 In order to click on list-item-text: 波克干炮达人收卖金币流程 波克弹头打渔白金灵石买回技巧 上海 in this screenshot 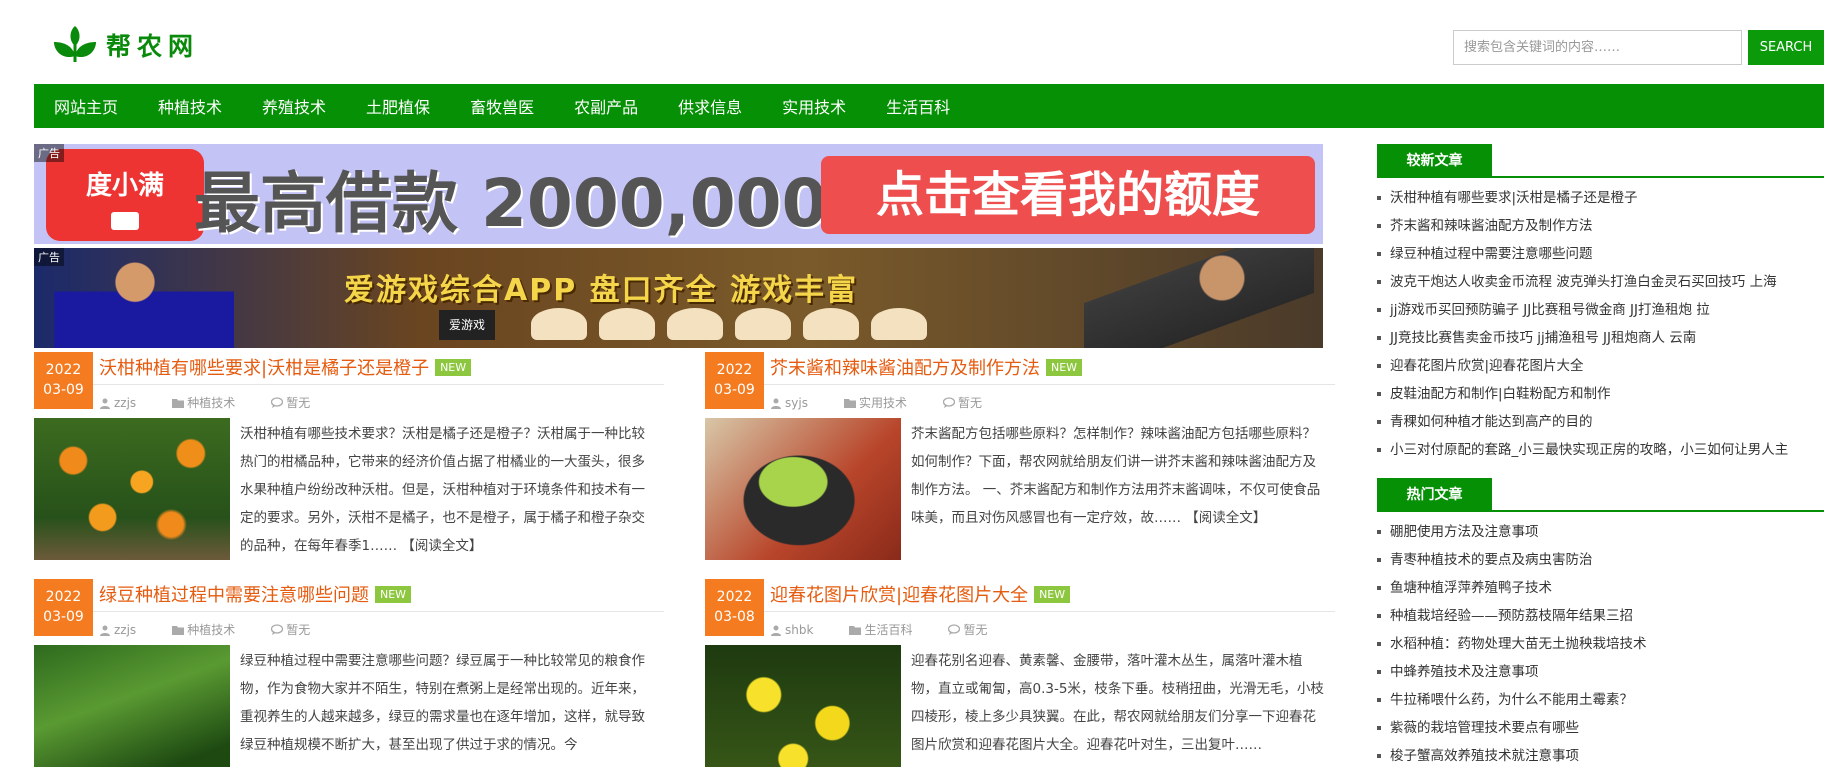, I will do `click(1583, 282)`.